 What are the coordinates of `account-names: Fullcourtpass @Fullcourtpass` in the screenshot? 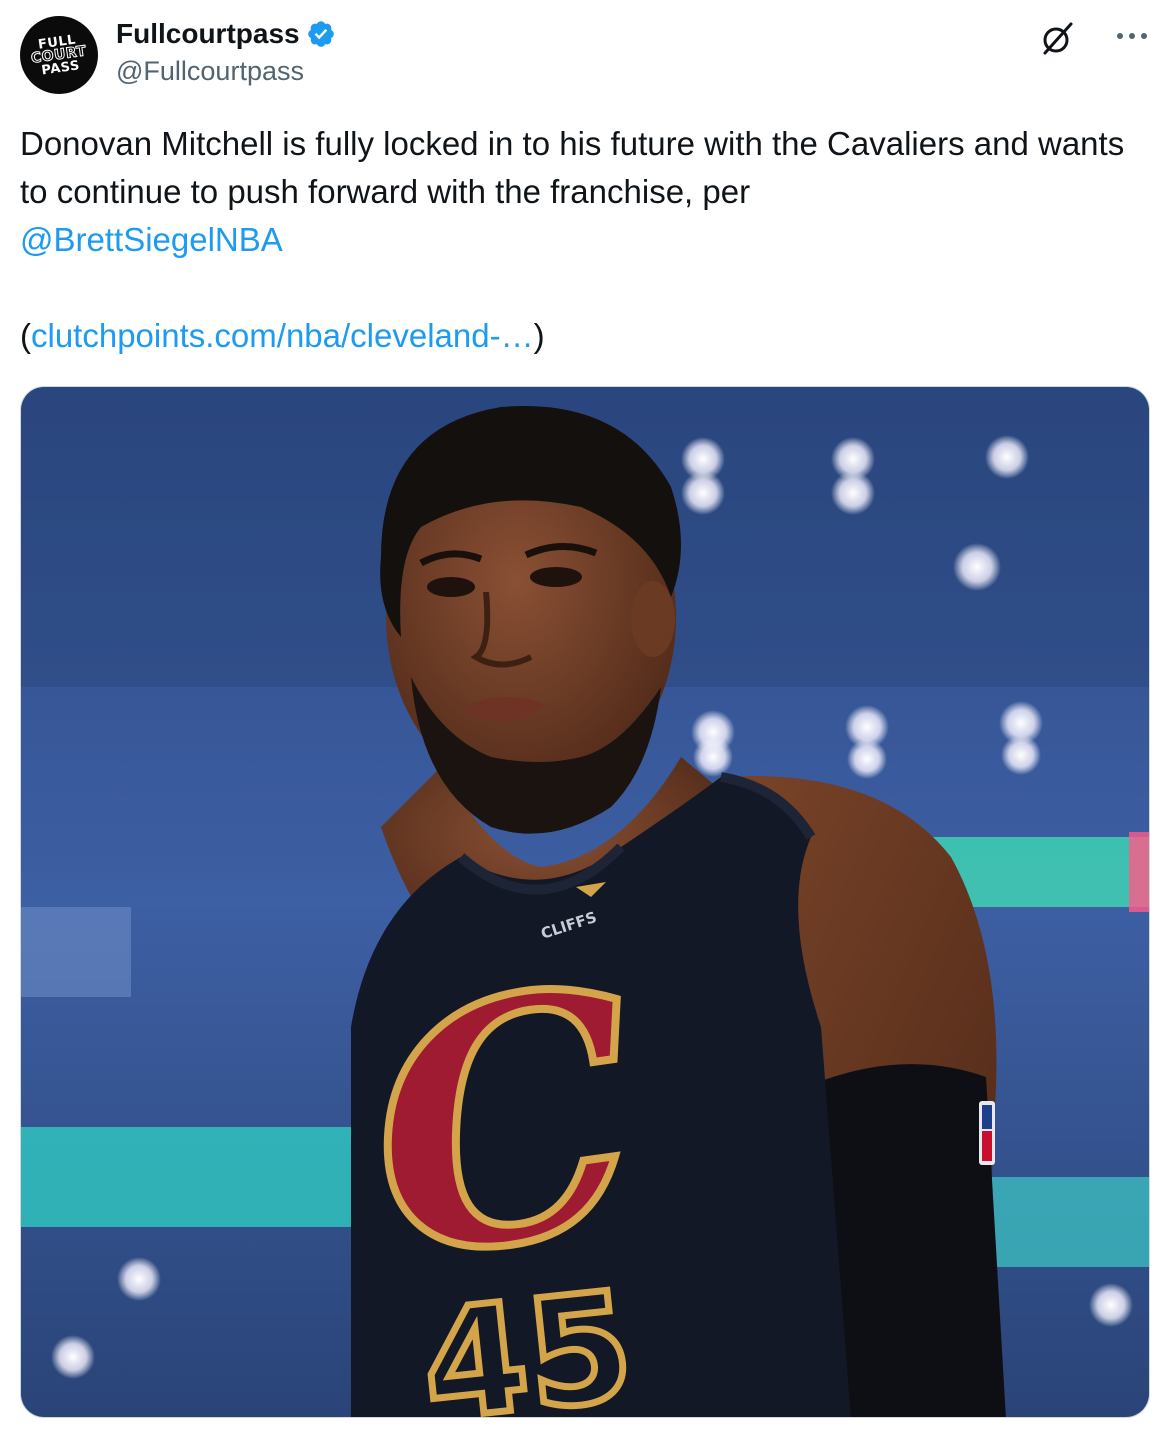 It's located at (226, 50).